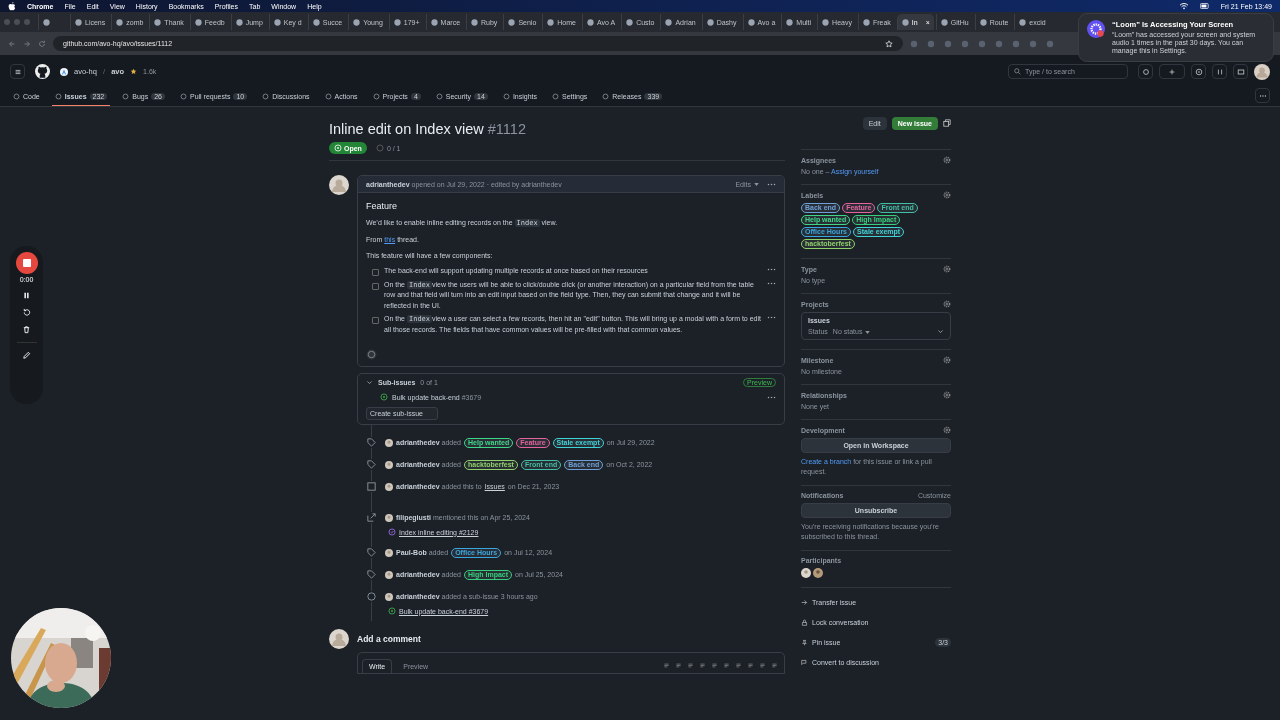 The width and height of the screenshot is (1280, 720). What do you see at coordinates (389, 639) in the screenshot?
I see `add-comment-heading: Add a comment` at bounding box center [389, 639].